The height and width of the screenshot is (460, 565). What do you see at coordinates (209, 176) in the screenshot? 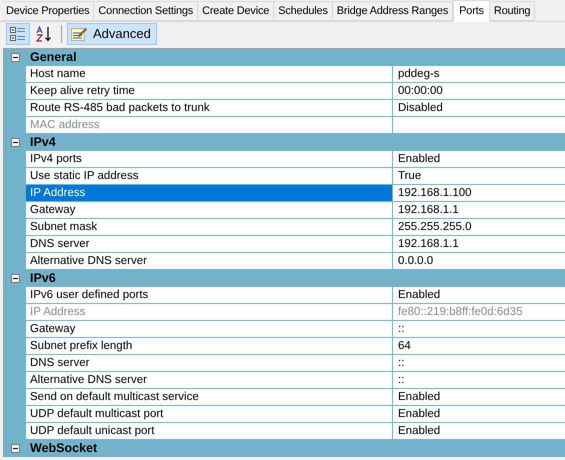
I see `property-name: Use static IP address` at bounding box center [209, 176].